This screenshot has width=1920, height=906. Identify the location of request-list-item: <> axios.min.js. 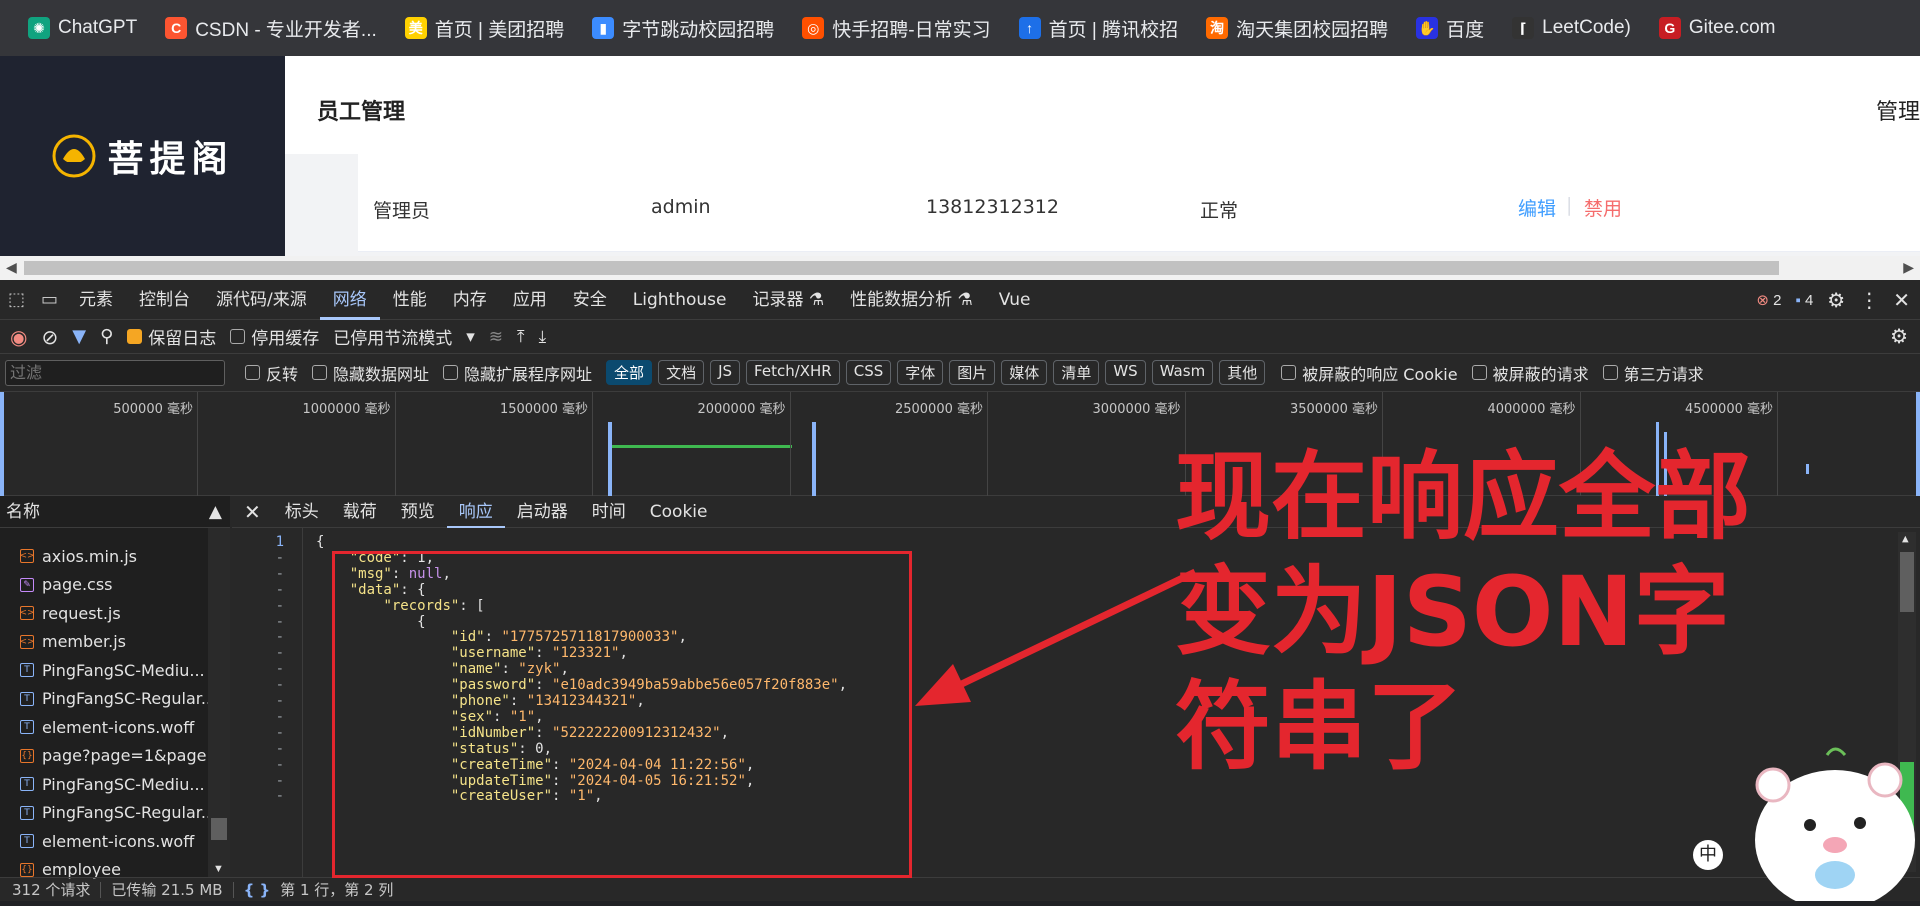
(78, 556).